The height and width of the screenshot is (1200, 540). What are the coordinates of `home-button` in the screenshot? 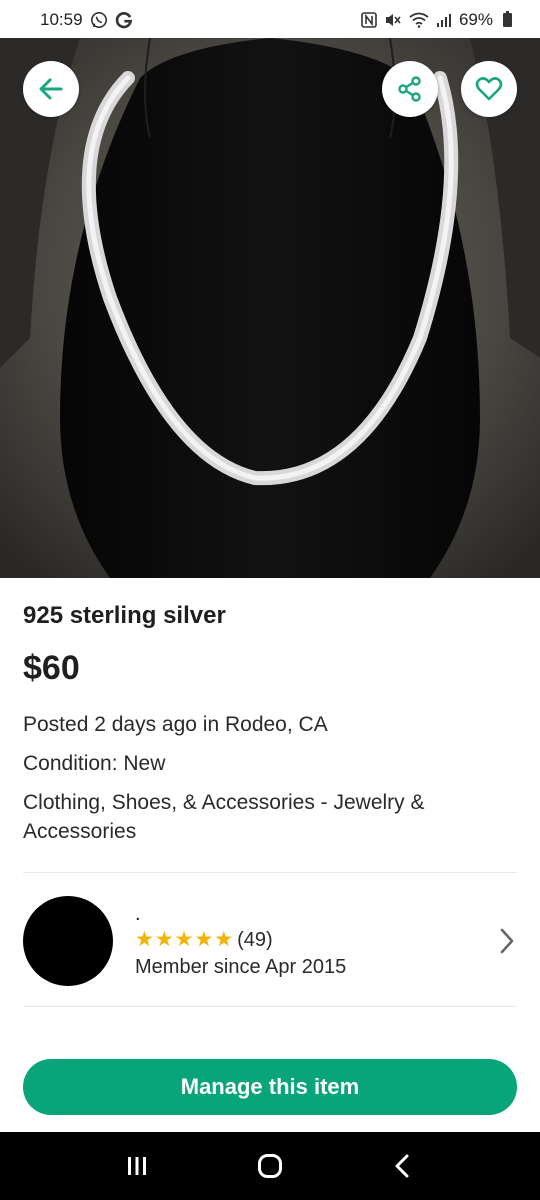 It's located at (270, 1166).